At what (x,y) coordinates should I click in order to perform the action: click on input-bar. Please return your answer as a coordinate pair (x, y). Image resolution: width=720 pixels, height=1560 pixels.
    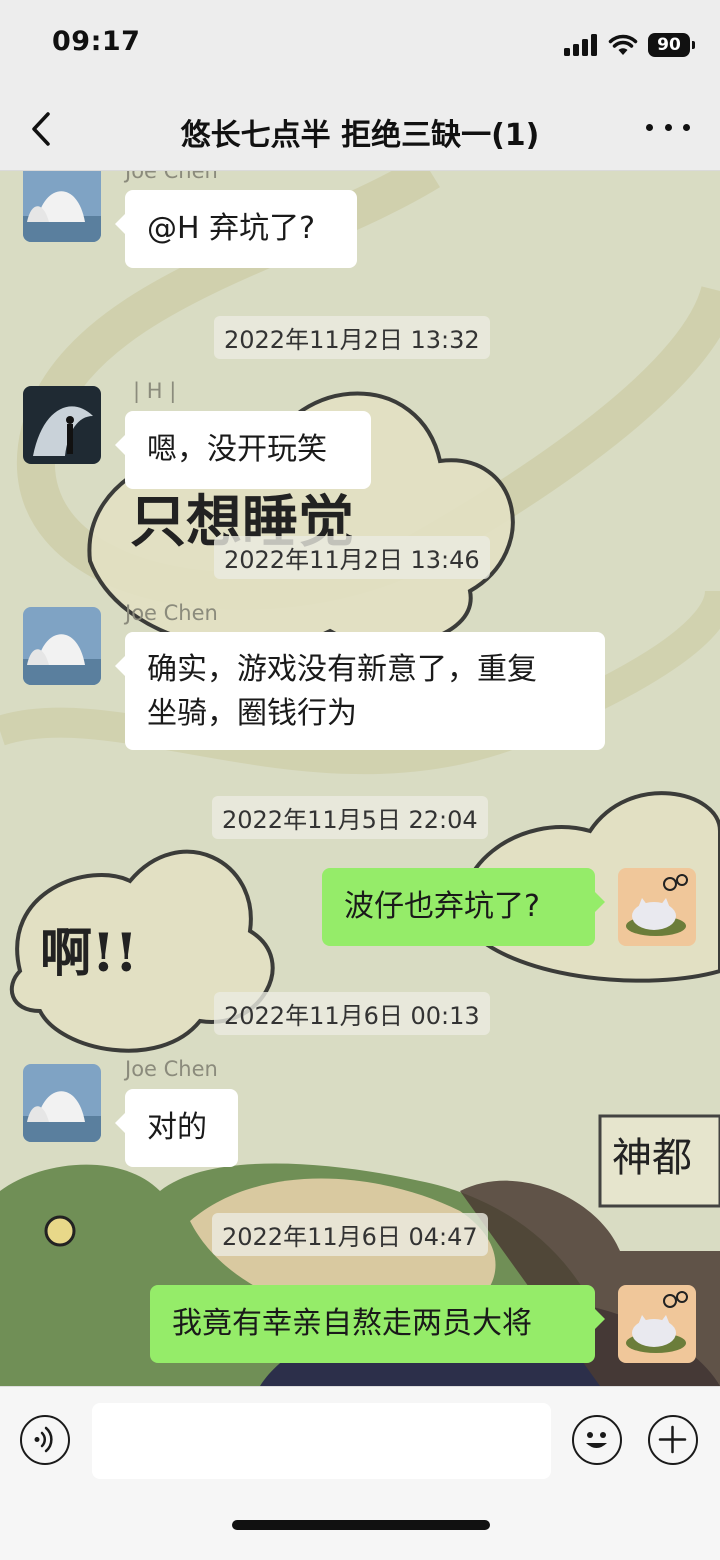
    Looking at the image, I should click on (360, 1473).